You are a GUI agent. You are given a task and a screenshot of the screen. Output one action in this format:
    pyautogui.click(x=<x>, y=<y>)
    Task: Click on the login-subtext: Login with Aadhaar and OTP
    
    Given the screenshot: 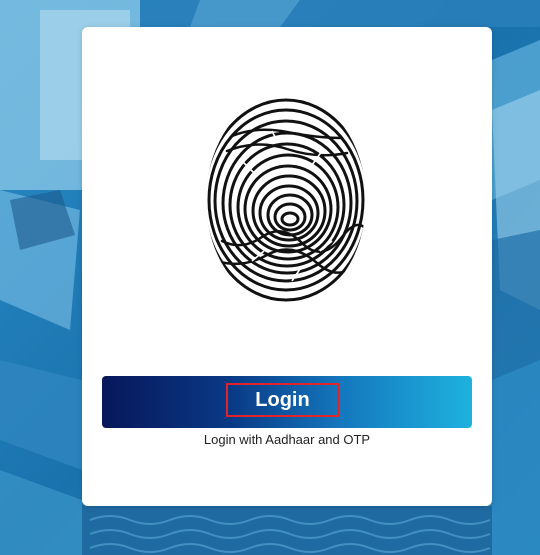 What is the action you would take?
    pyautogui.click(x=287, y=439)
    